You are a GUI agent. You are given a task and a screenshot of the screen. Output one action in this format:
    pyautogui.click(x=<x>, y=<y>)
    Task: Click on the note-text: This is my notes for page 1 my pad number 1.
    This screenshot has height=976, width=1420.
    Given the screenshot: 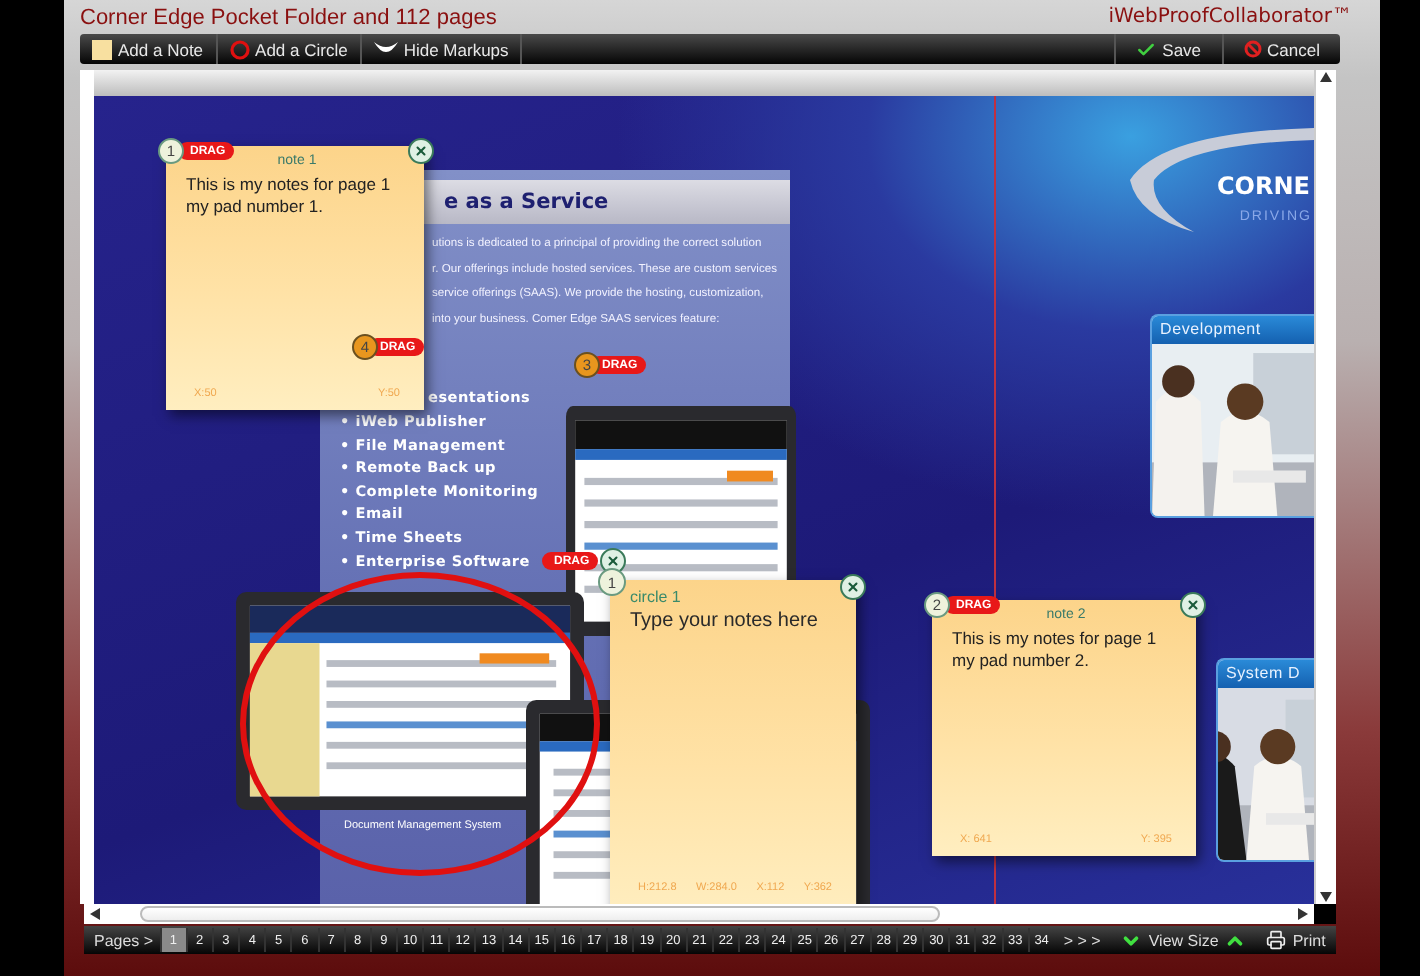 What is the action you would take?
    pyautogui.click(x=288, y=196)
    